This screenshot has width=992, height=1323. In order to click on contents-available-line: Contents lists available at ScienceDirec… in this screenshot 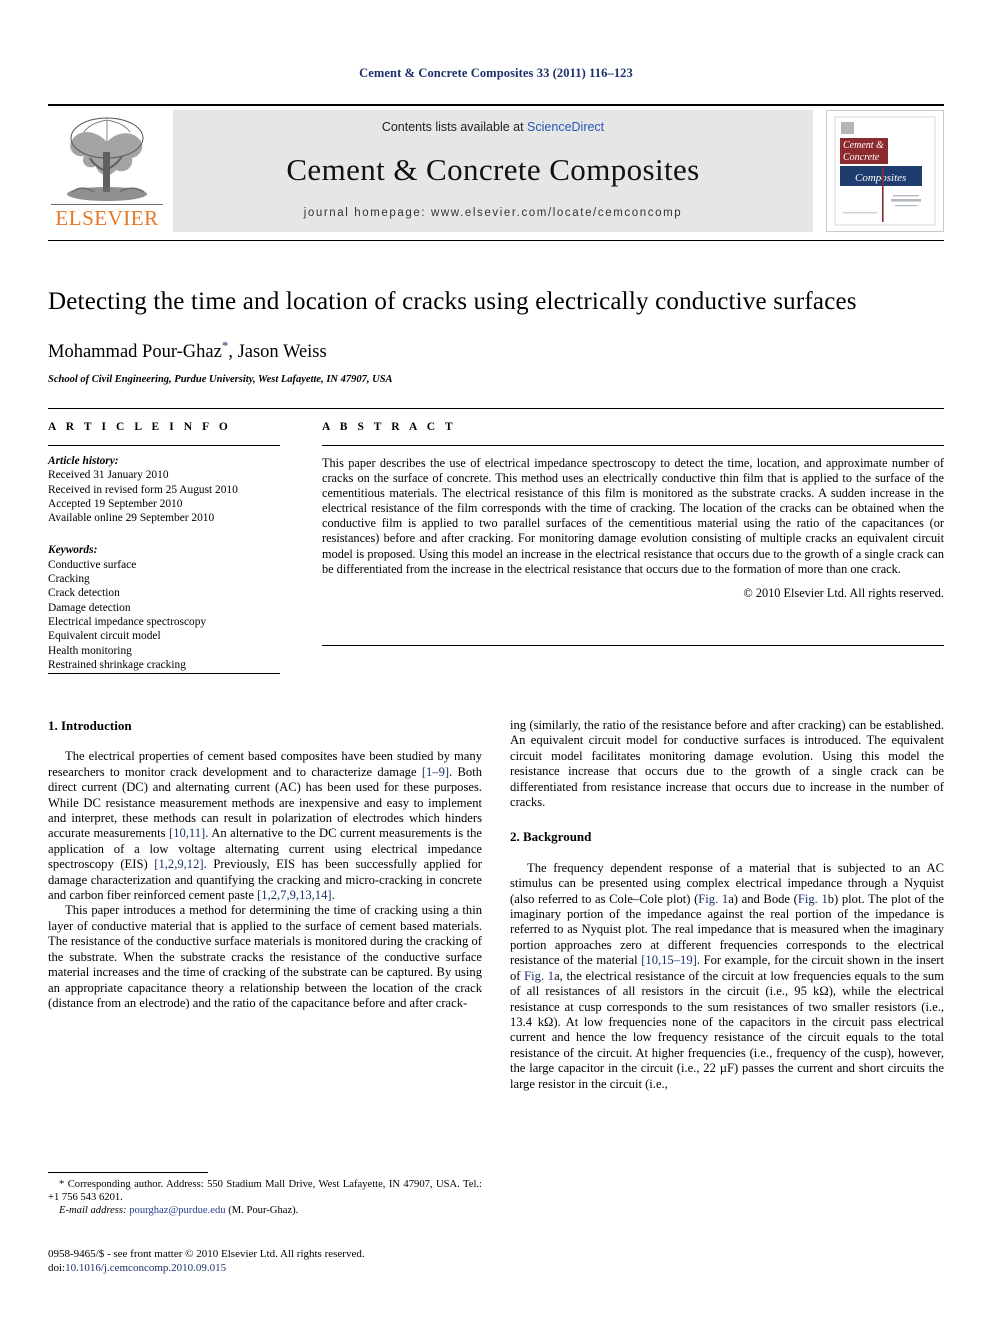, I will do `click(493, 127)`.